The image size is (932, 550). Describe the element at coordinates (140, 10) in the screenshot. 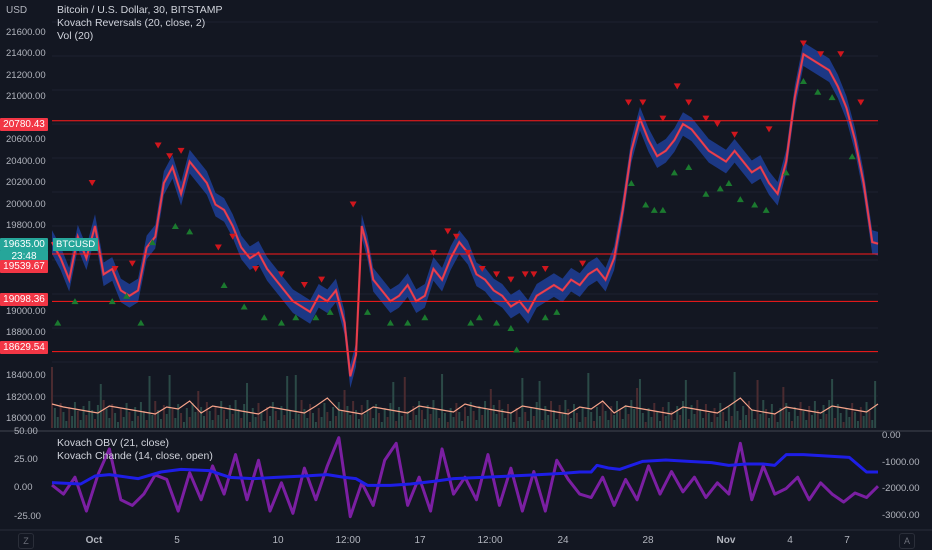

I see `symbol-title: Bitcoin / U.S. Dollar, 30, BITSTAMP` at that location.